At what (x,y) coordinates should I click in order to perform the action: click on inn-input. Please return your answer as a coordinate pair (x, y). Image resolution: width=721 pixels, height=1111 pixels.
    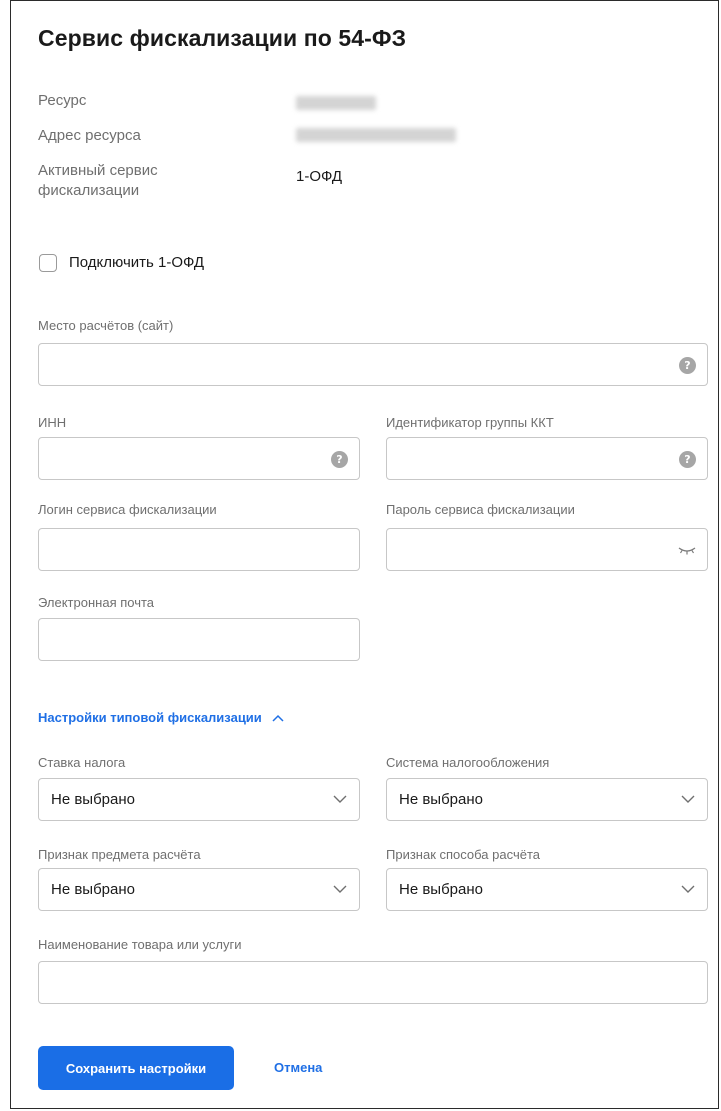
    Looking at the image, I should click on (179, 458).